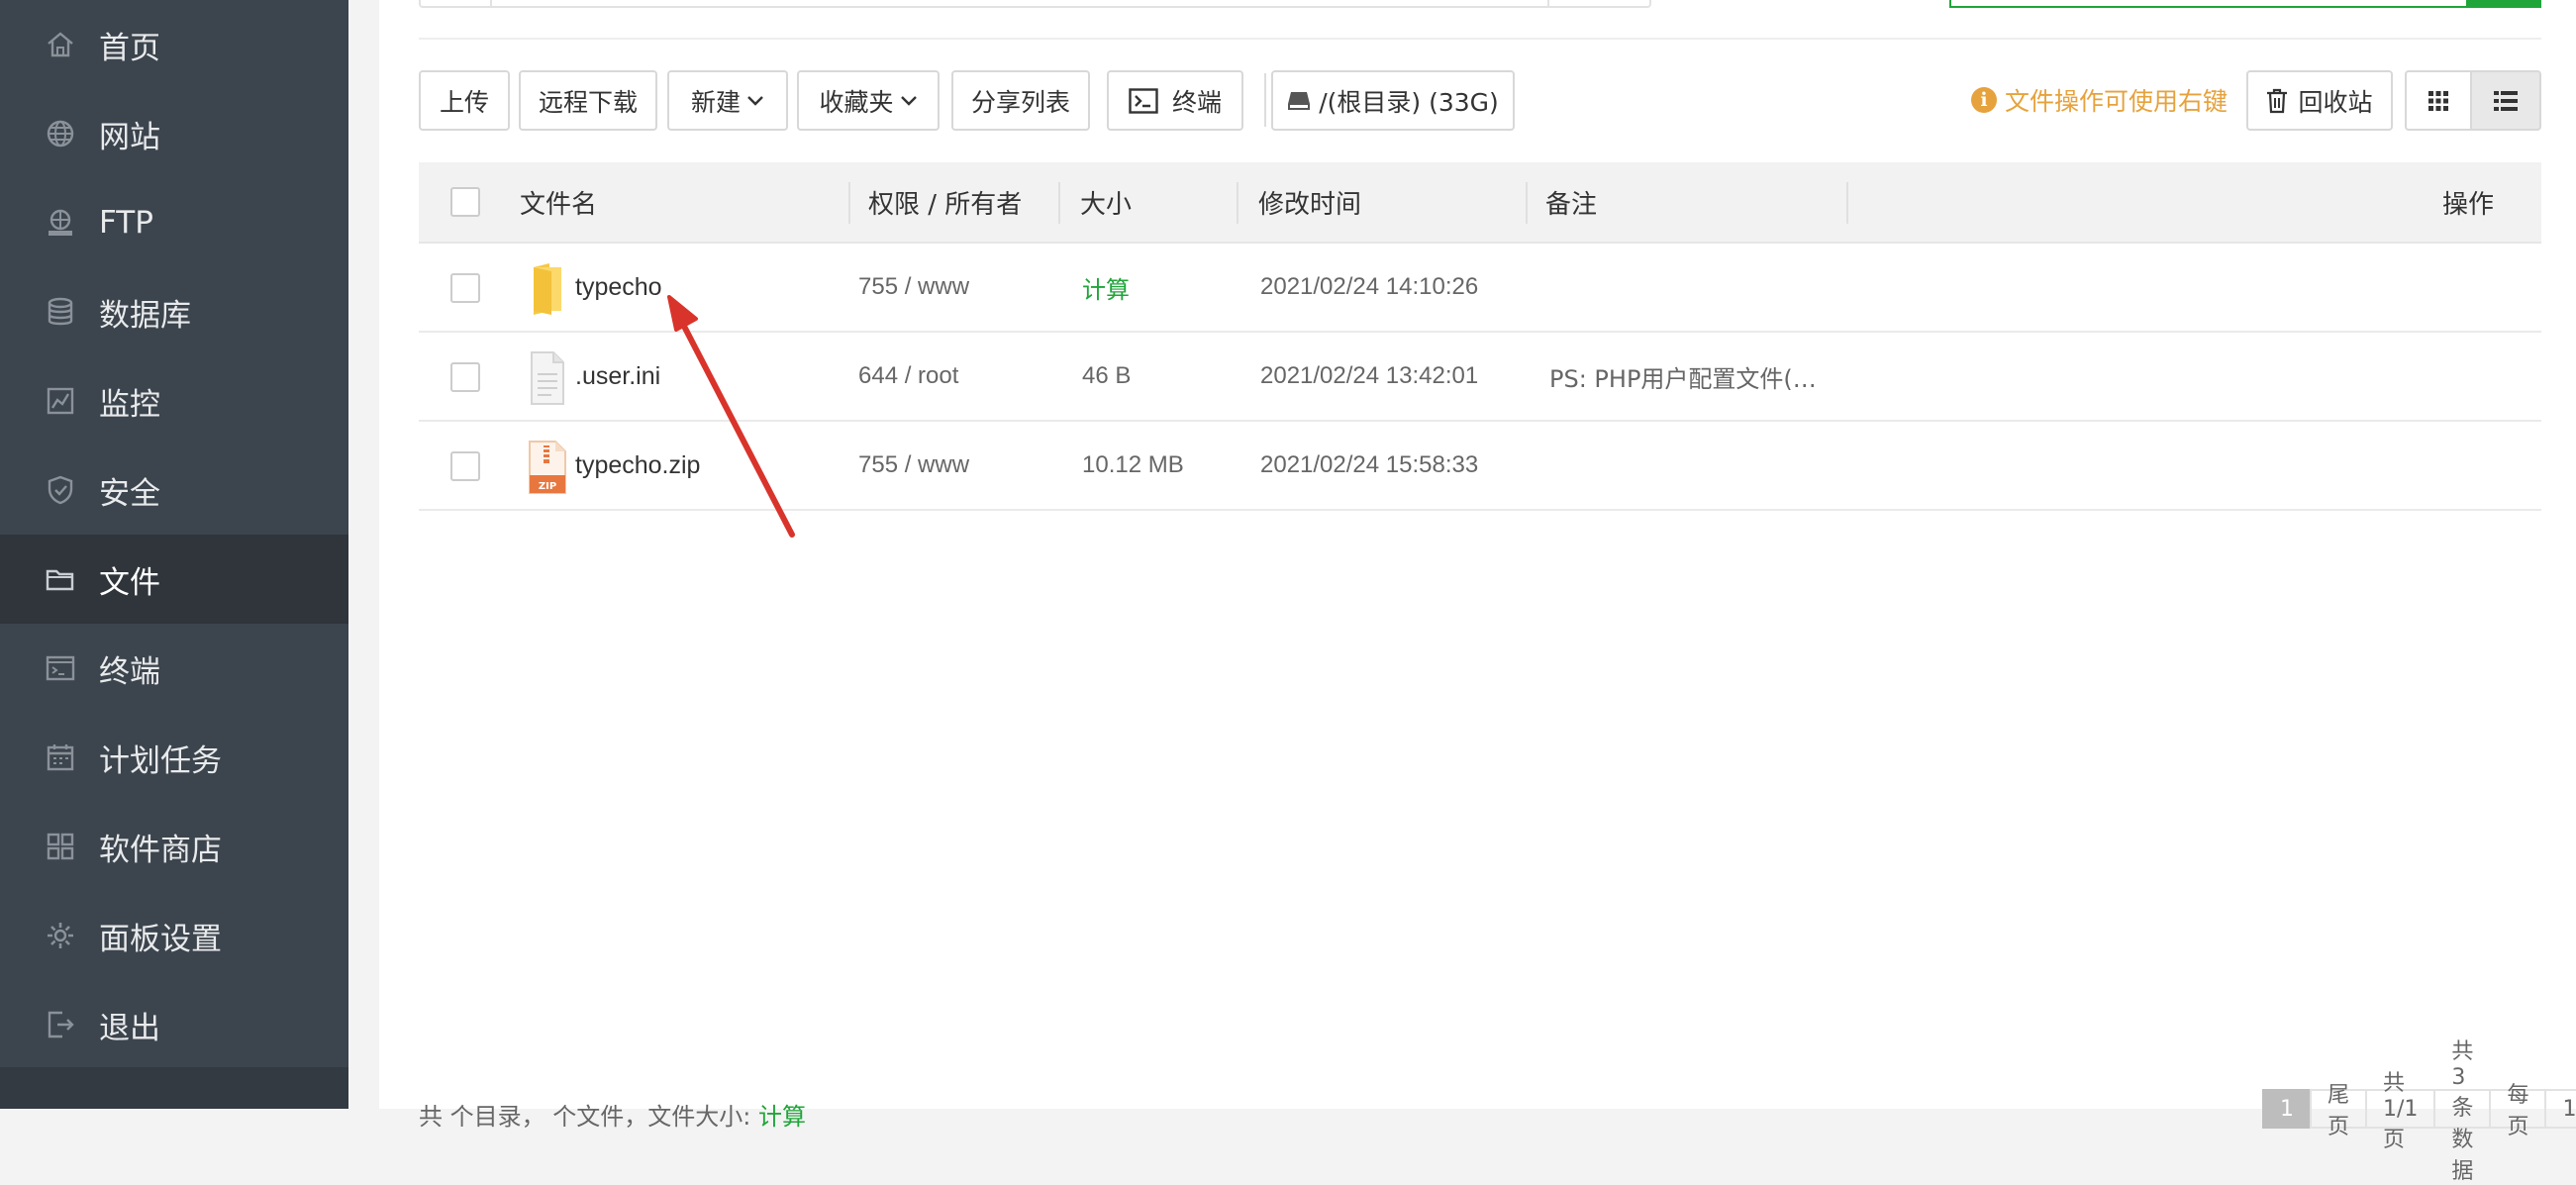 This screenshot has height=1185, width=2576. I want to click on list-icon, so click(2506, 100).